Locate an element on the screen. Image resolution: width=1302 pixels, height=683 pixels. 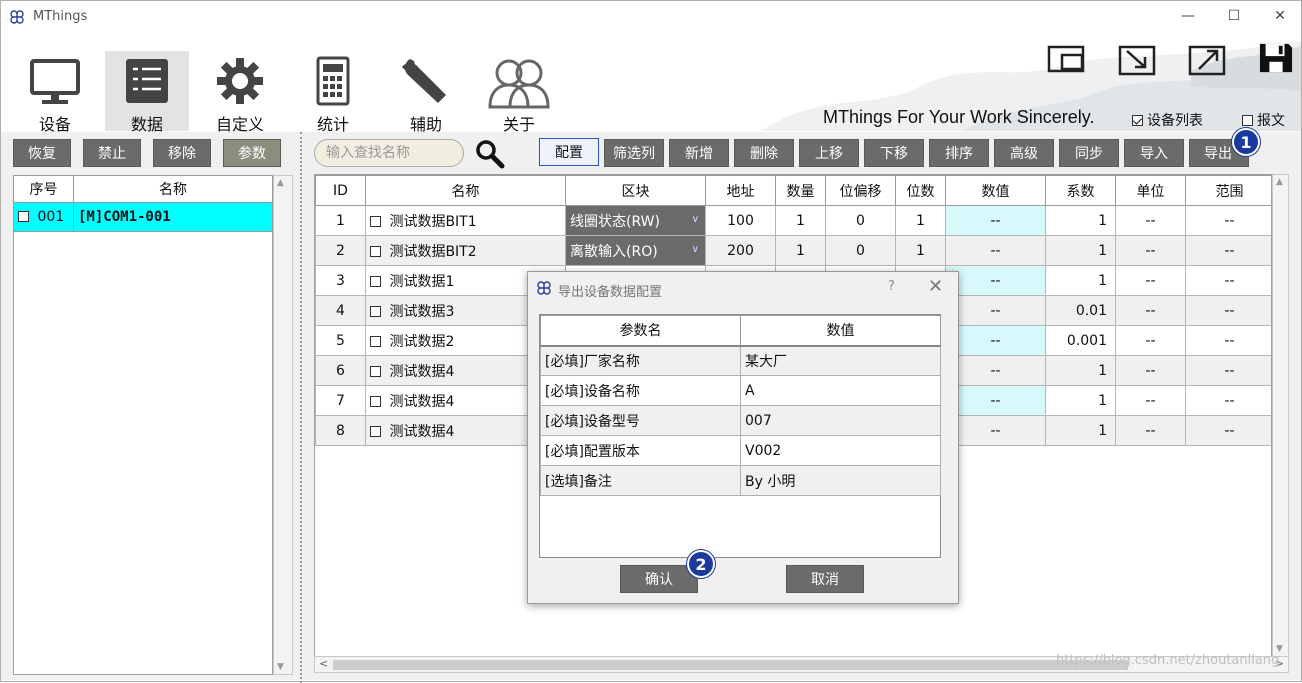
nav-stats: 统计 is located at coordinates (333, 92).